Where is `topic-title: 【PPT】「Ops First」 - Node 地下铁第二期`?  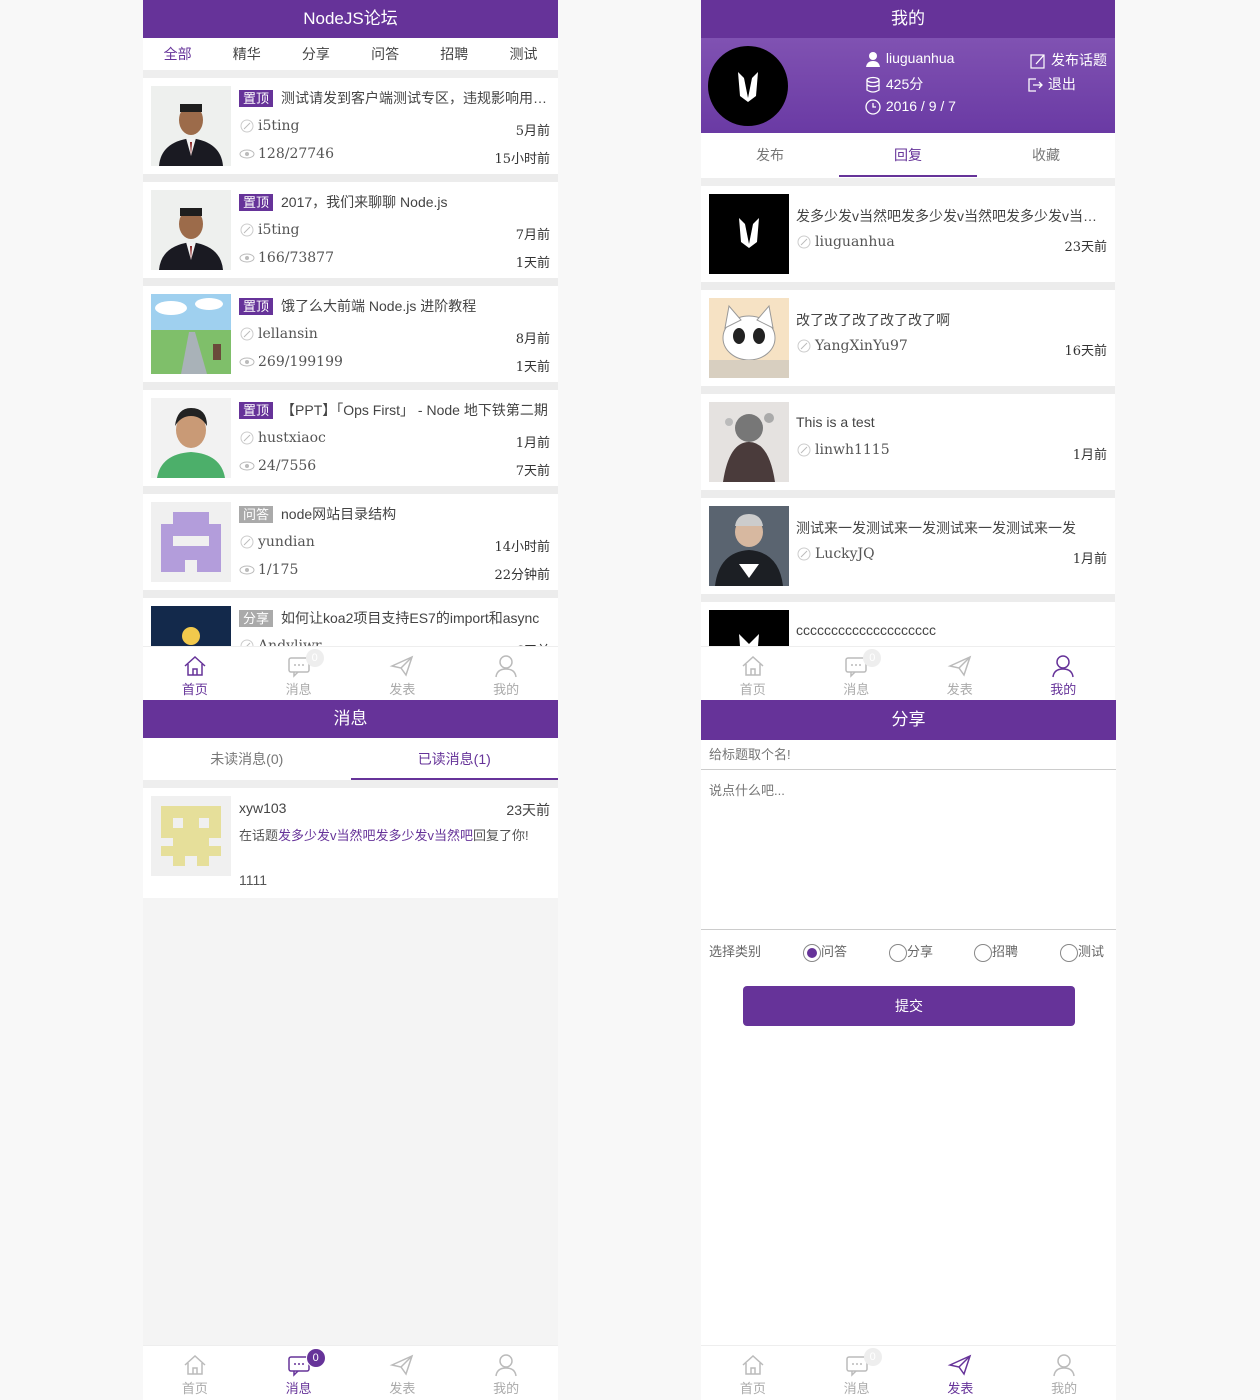 topic-title: 【PPT】「Ops First」 - Node 地下铁第二期 is located at coordinates (414, 410).